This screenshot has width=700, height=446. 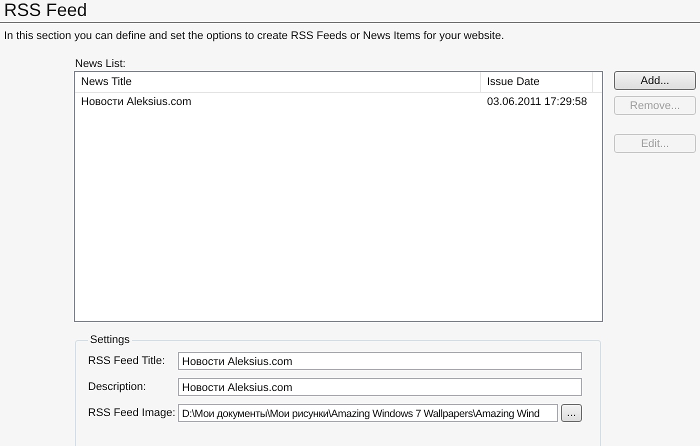 What do you see at coordinates (254, 36) in the screenshot?
I see `section-description: In this section you can define and set the options to create RSS Feeds or News Items for your website.` at bounding box center [254, 36].